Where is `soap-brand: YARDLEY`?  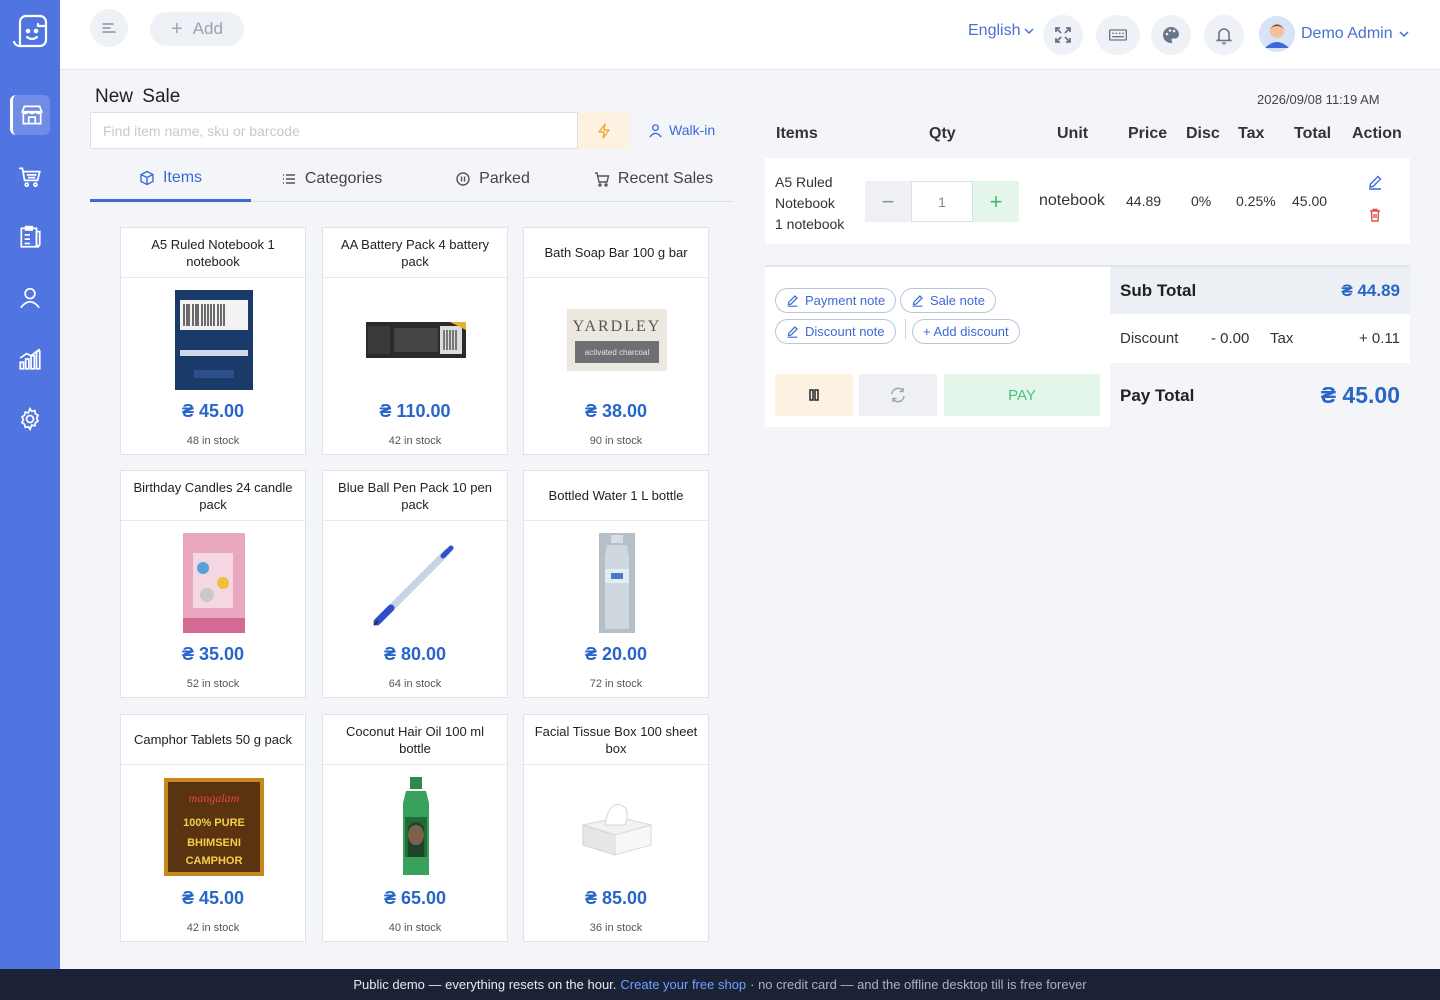 soap-brand: YARDLEY is located at coordinates (617, 326).